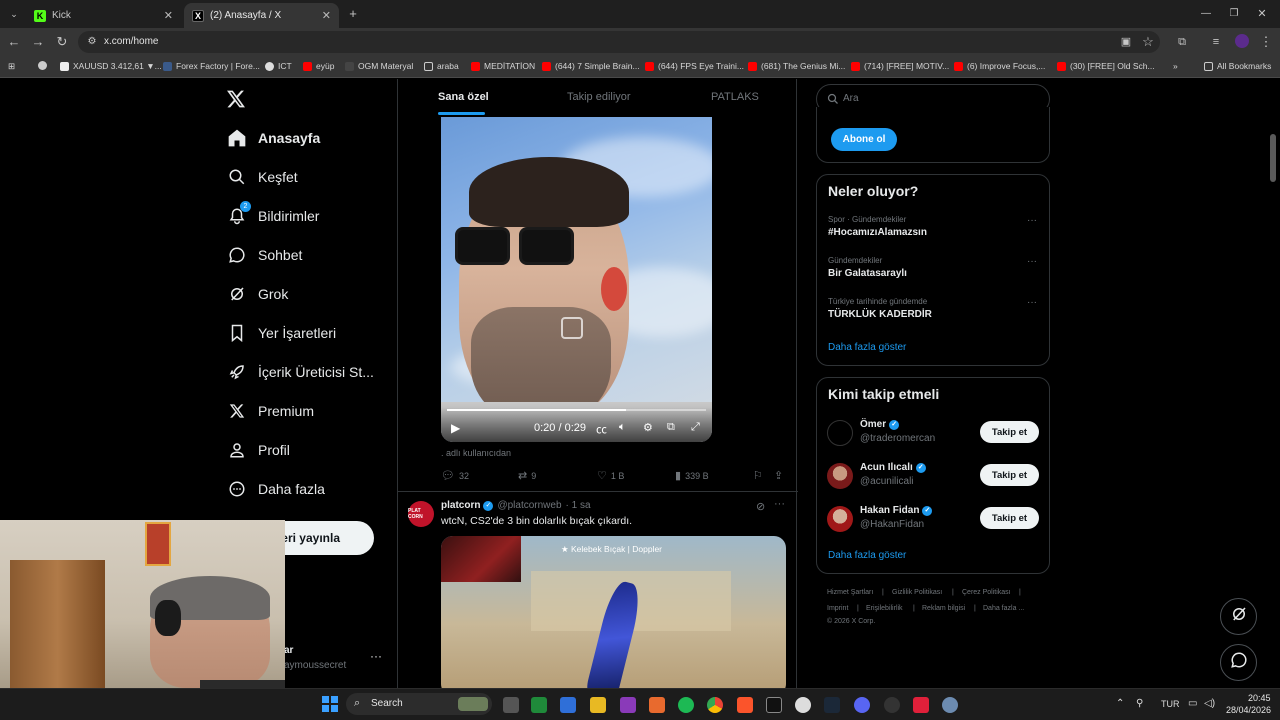  Describe the element at coordinates (1262, 14) in the screenshot. I see `close-window-icon: ✕` at that location.